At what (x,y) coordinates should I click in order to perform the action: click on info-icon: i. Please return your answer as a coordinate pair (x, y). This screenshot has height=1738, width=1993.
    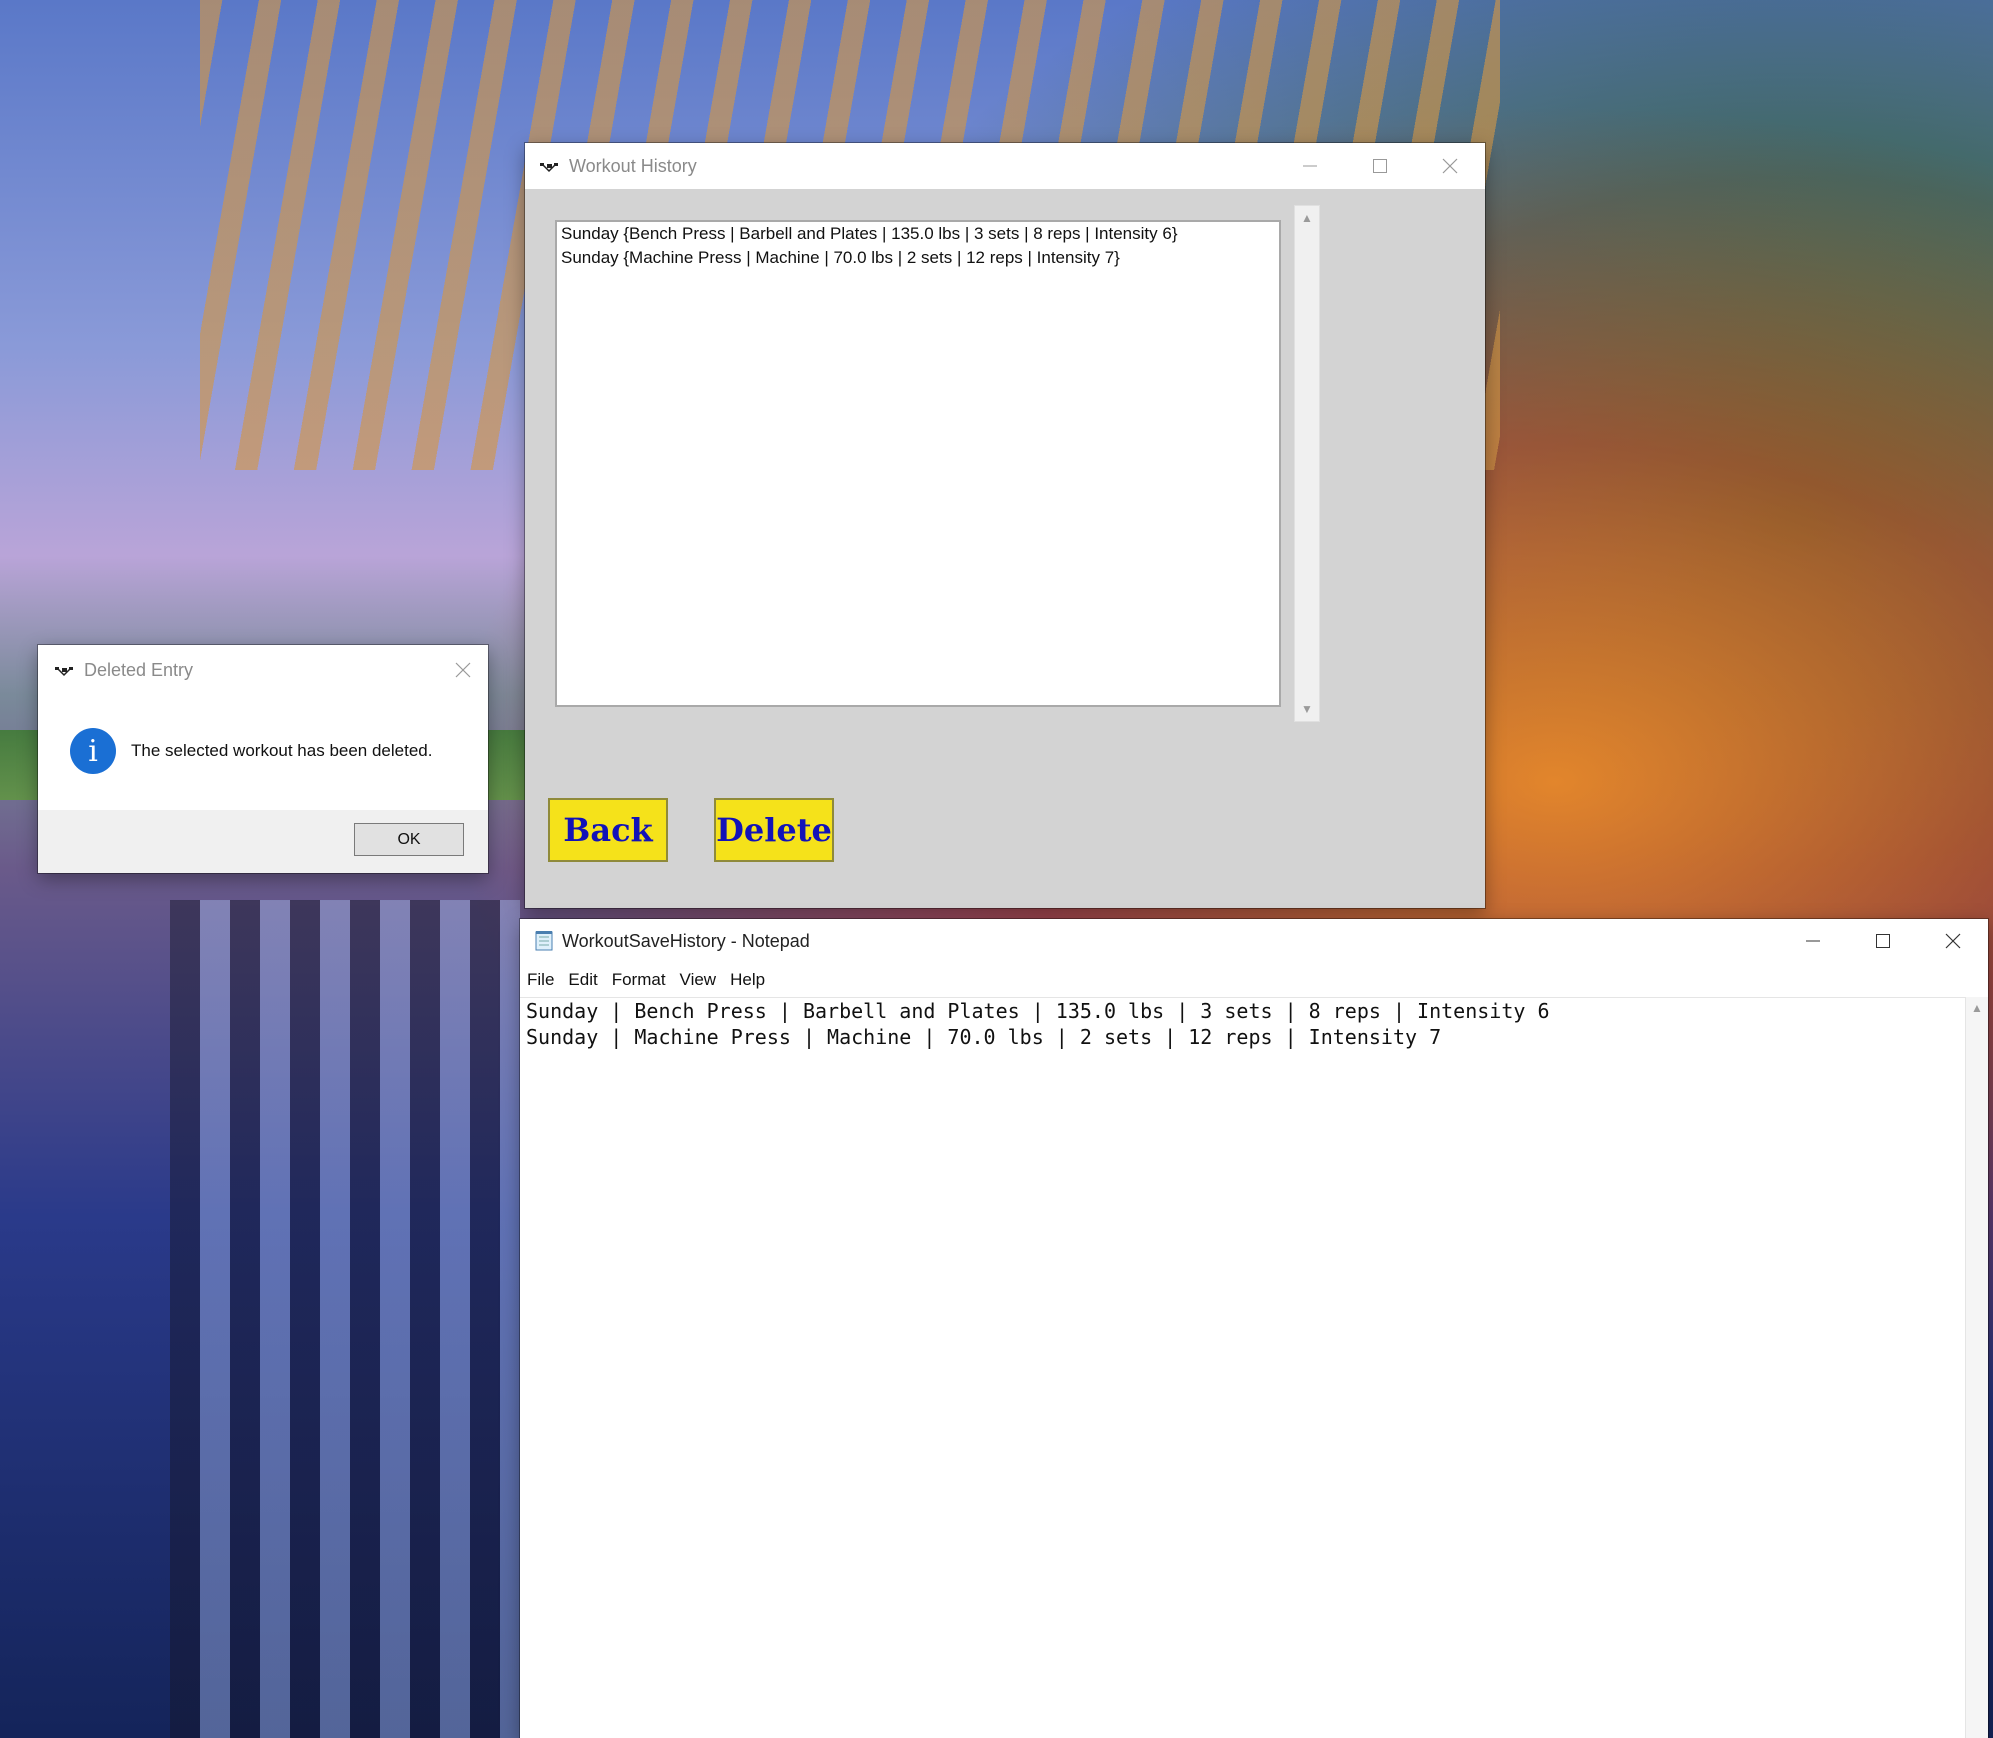
    Looking at the image, I should click on (93, 751).